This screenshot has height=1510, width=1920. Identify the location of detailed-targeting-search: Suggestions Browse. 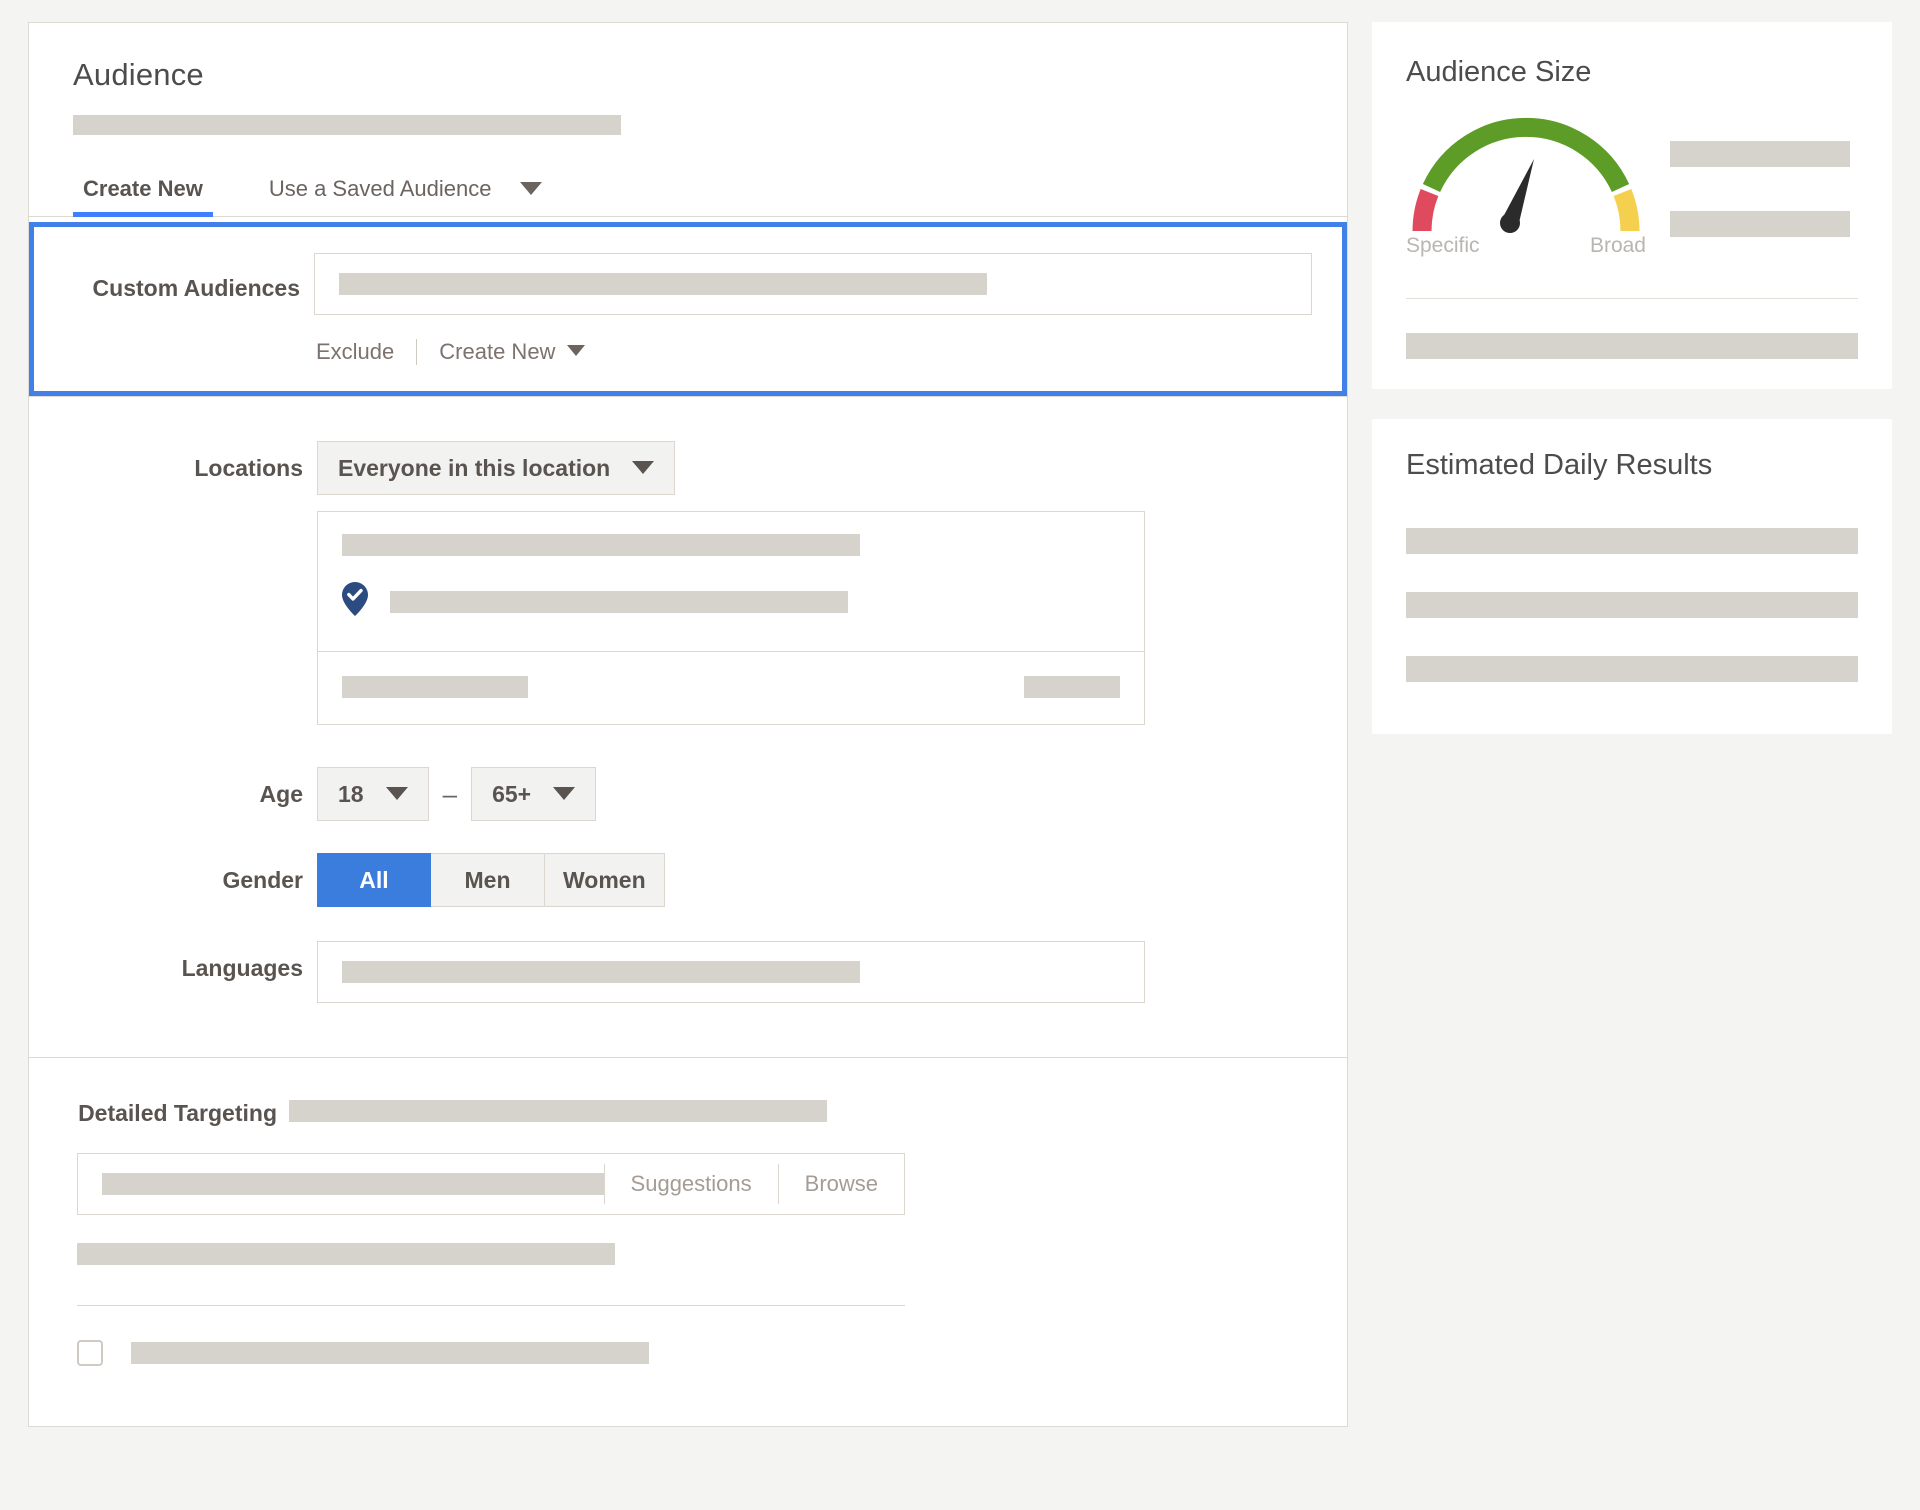
(491, 1184).